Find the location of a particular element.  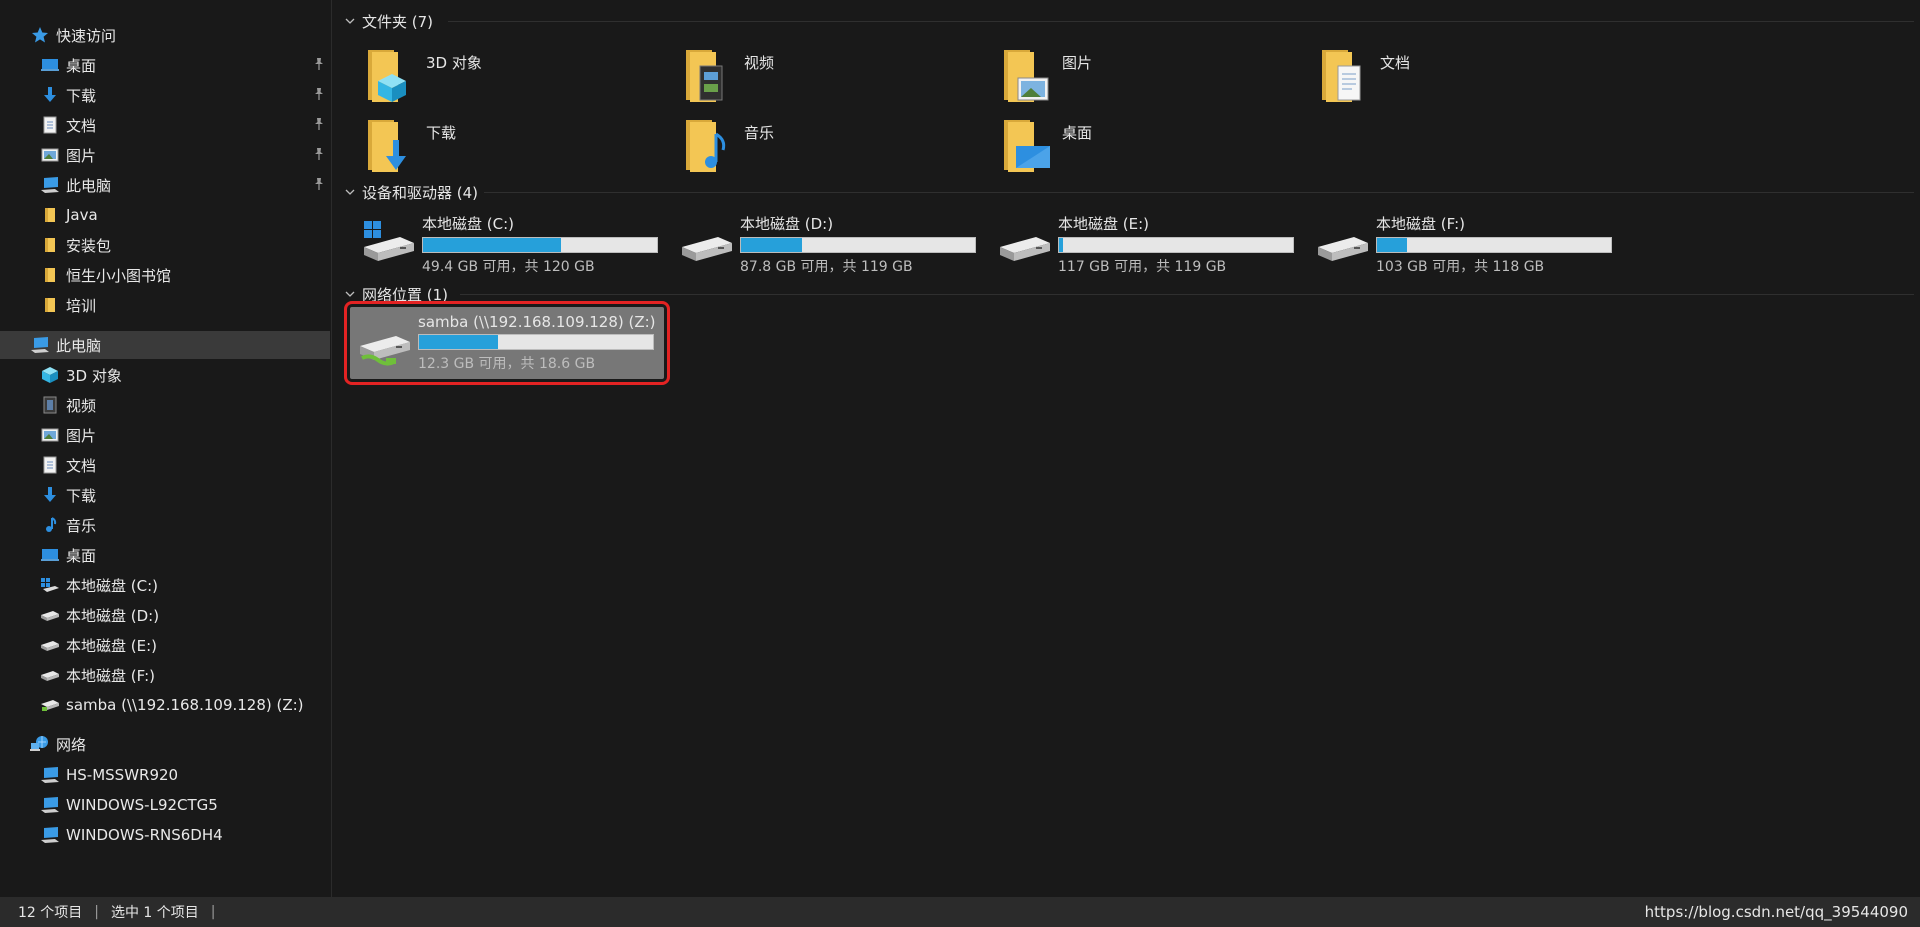

nav-item: 本地磁盘 (F:) is located at coordinates (165, 675).